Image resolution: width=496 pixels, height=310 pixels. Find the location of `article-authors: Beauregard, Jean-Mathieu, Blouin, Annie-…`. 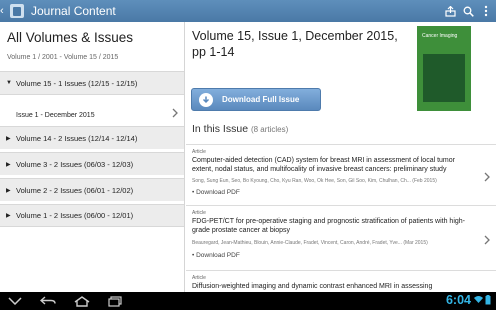

article-authors: Beauregard, Jean-Mathieu, Blouin, Annie-… is located at coordinates (310, 243).